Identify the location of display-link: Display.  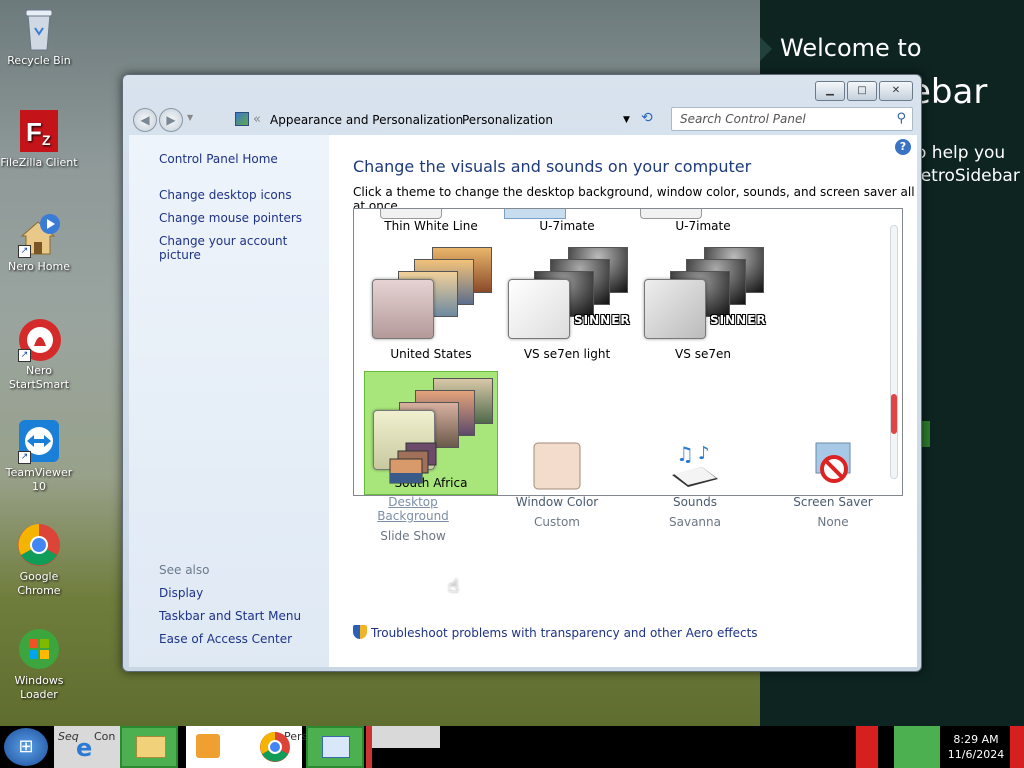
(181, 593).